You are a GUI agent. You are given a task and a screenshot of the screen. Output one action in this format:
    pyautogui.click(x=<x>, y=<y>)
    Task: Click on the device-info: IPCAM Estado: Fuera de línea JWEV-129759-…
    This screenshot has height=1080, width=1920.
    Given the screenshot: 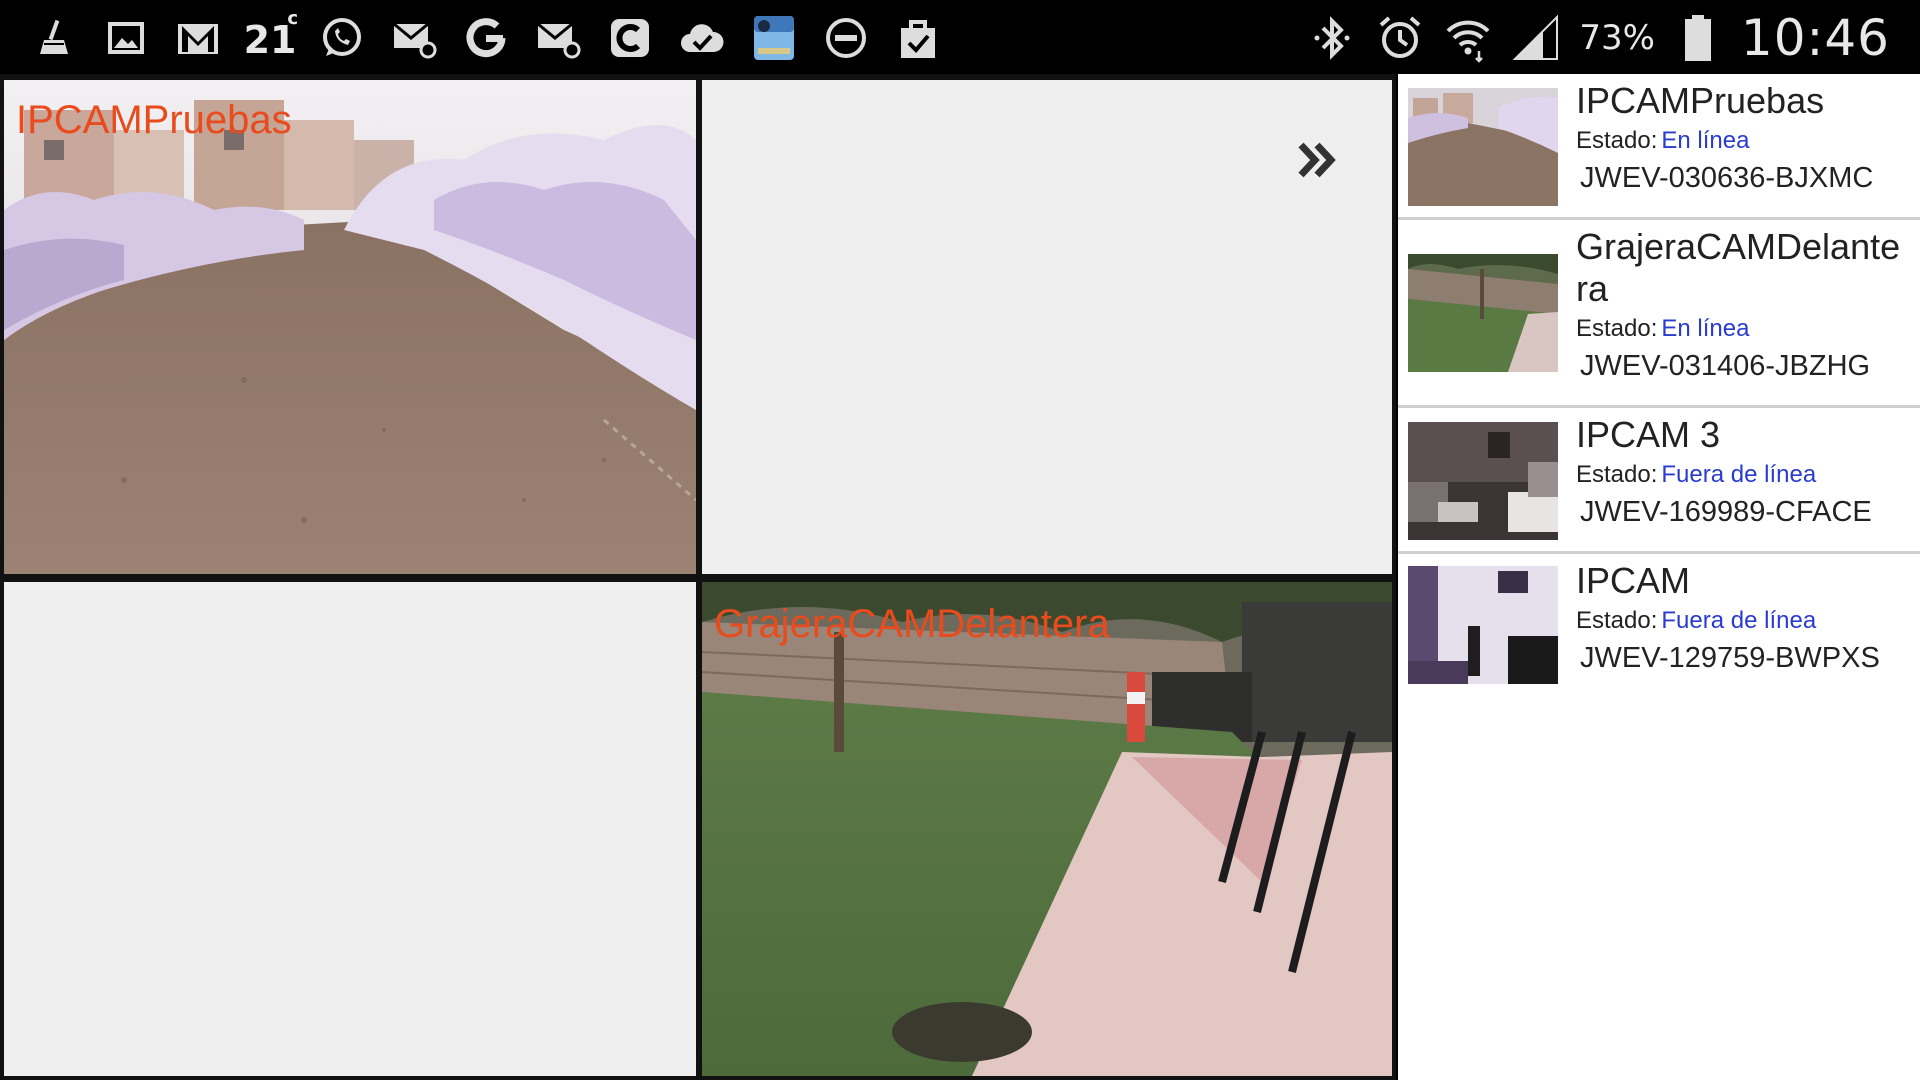 What is the action you would take?
    pyautogui.click(x=1744, y=619)
    